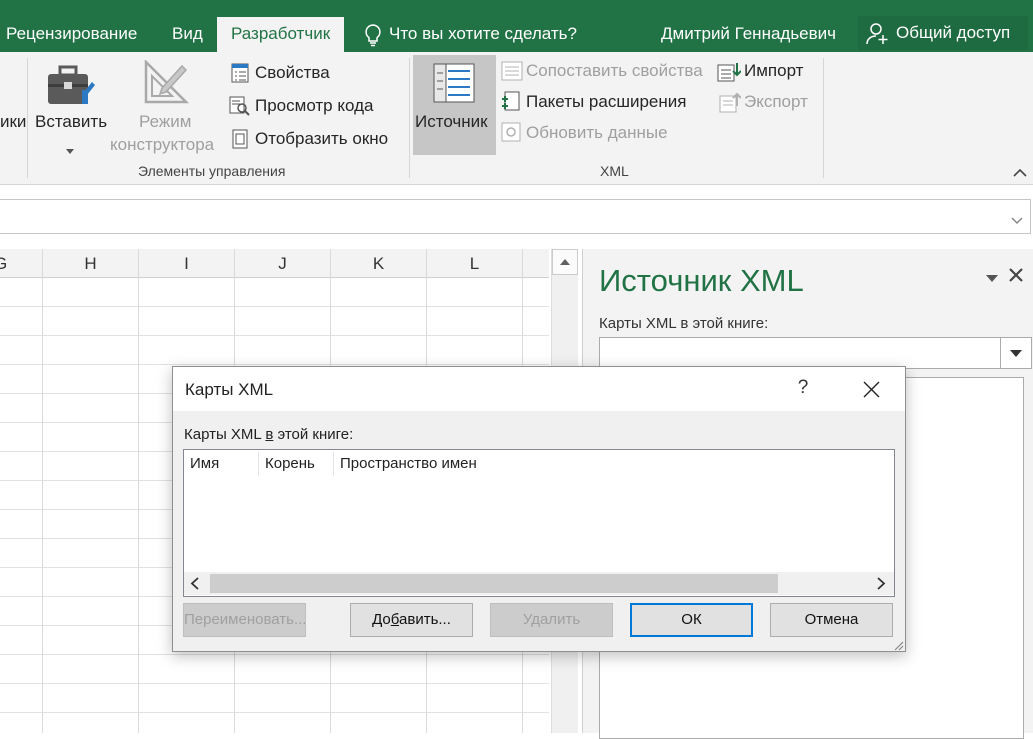  I want to click on scroll-up-button, so click(565, 262).